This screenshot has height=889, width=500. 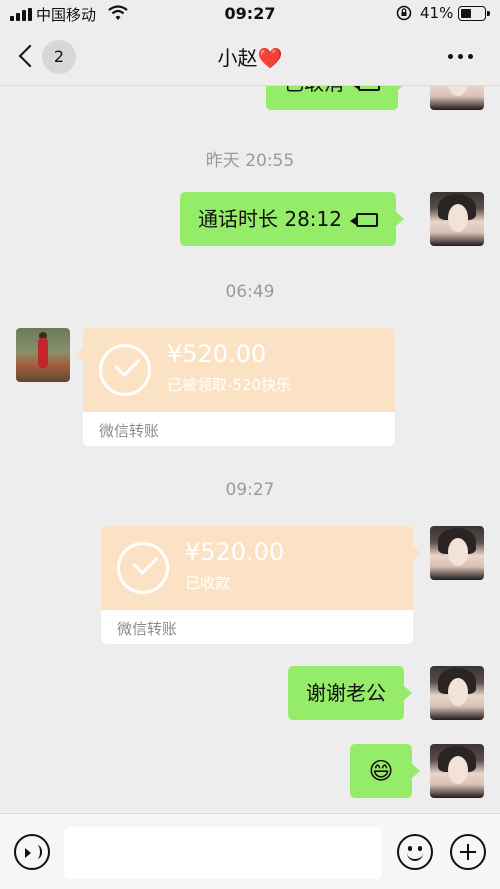 I want to click on chat-title: 小赵❤️, so click(x=250, y=56).